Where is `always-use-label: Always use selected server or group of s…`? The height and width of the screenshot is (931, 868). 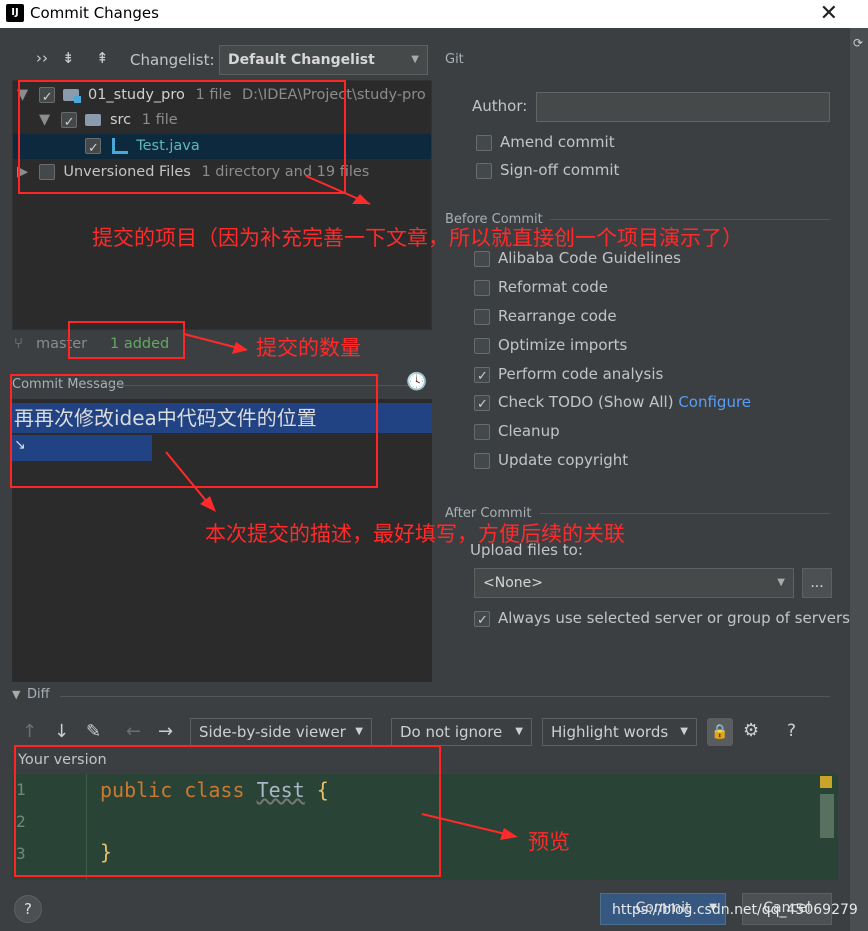 always-use-label: Always use selected server or group of s… is located at coordinates (674, 618).